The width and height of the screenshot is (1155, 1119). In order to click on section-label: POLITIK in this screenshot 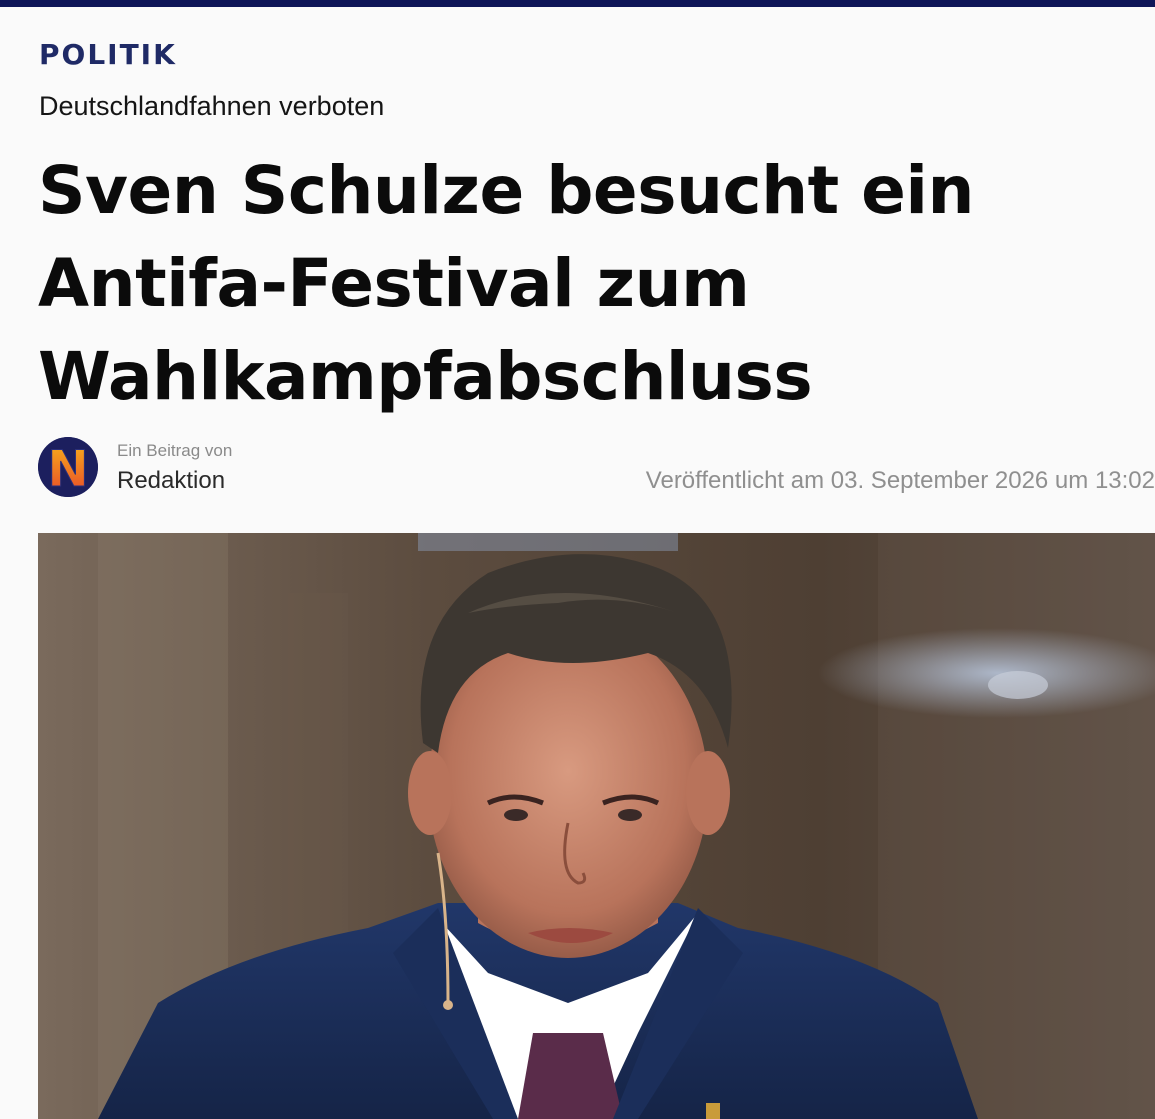, I will do `click(108, 55)`.